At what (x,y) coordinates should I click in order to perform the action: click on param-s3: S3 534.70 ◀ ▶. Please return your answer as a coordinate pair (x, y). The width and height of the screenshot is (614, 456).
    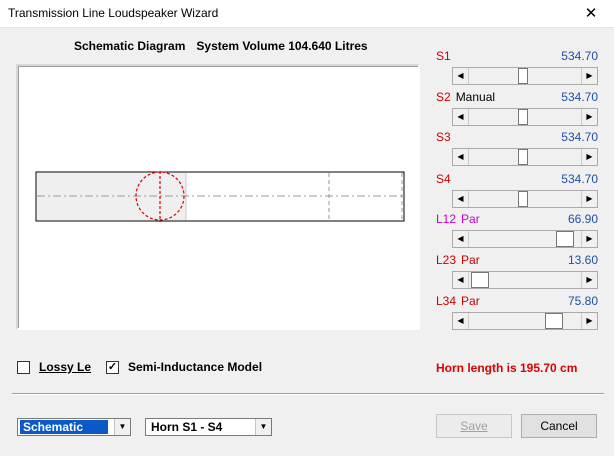
    Looking at the image, I should click on (517, 150).